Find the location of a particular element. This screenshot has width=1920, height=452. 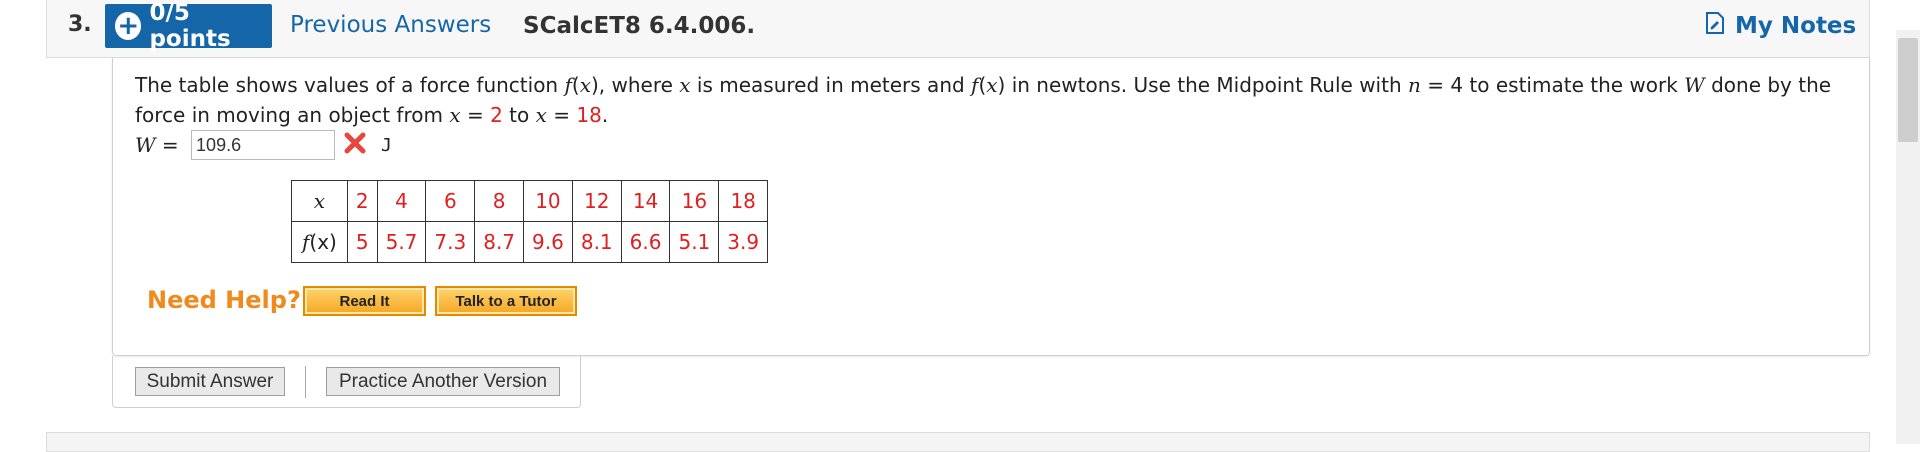

x-cell: 14 is located at coordinates (645, 201).